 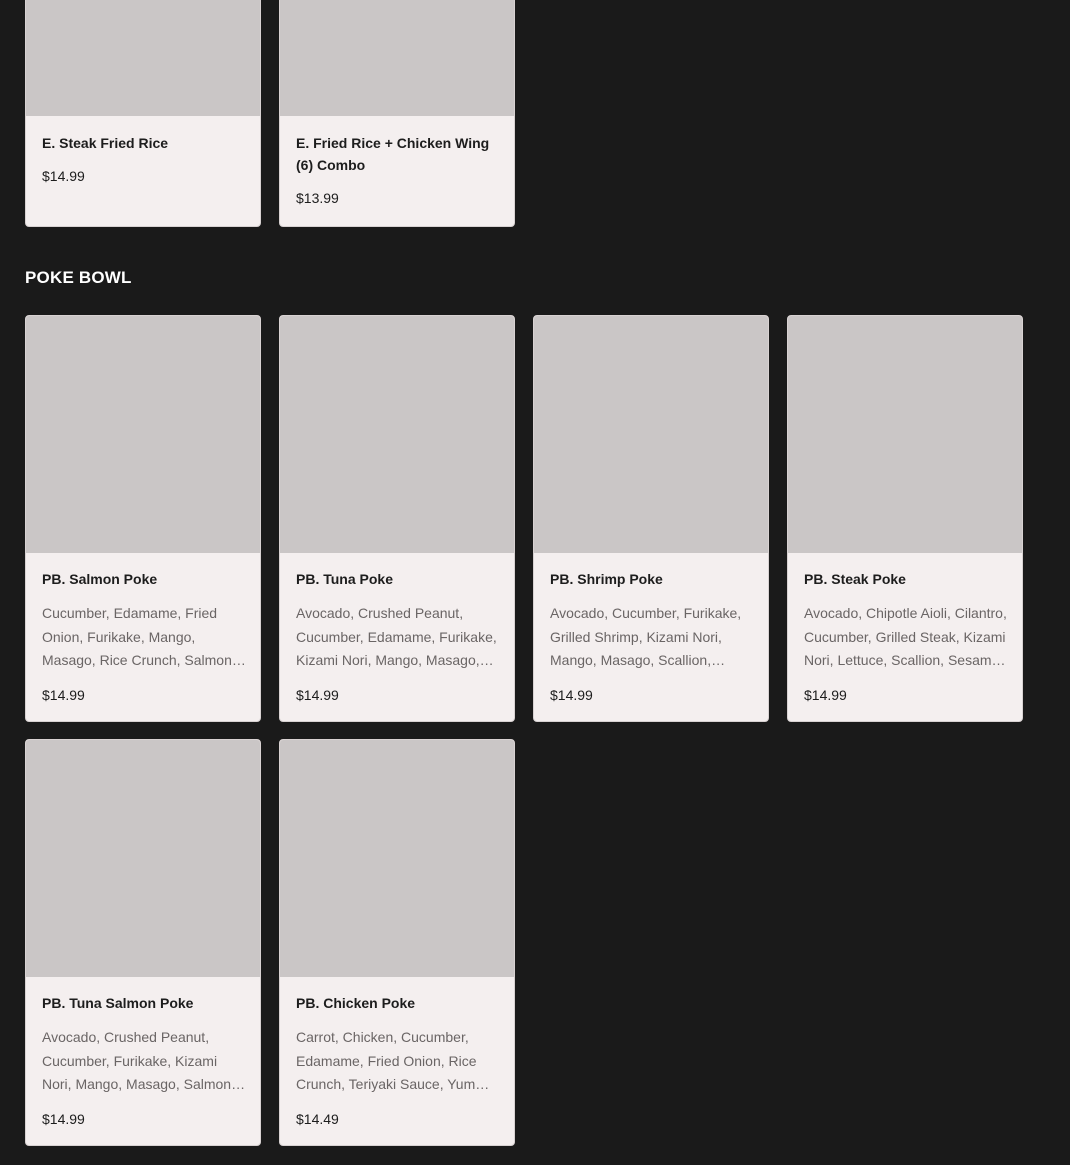 What do you see at coordinates (100, 579) in the screenshot?
I see `menu-item-name: PB. Salmon Poke` at bounding box center [100, 579].